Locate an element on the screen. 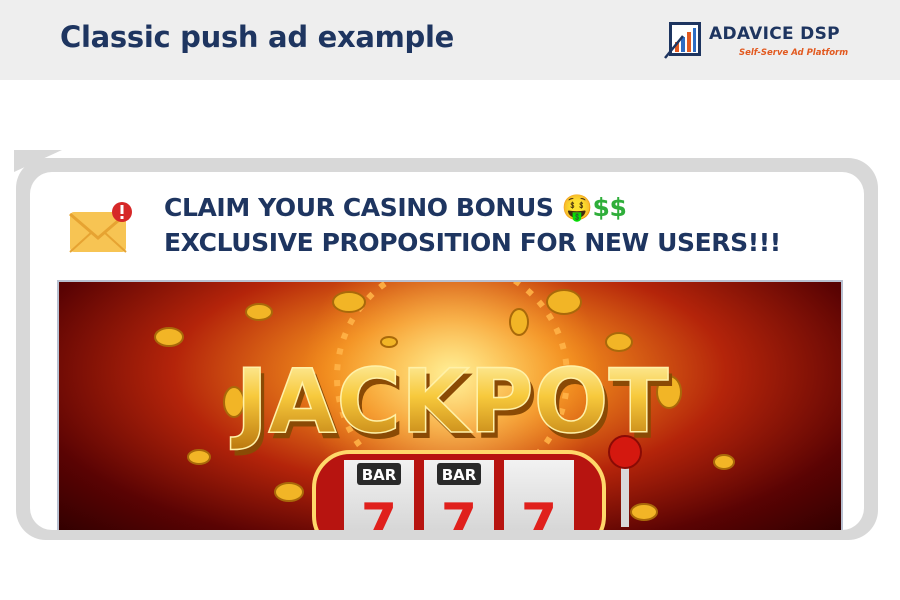  money-face-emoji-icon: 🤑 is located at coordinates (577, 207).